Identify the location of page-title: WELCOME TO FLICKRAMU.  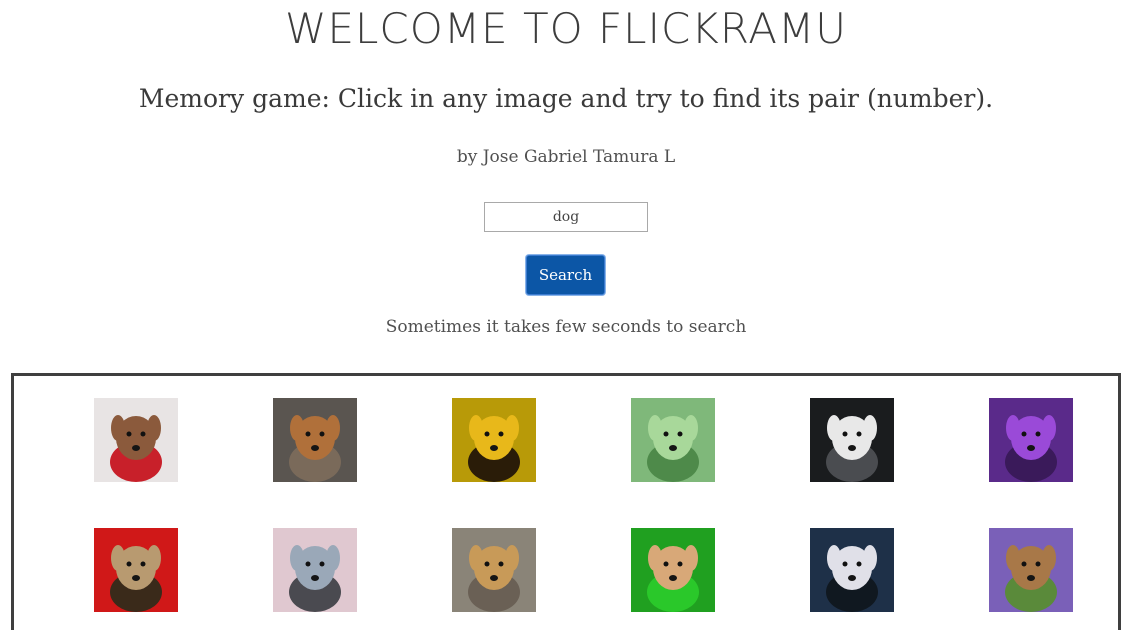
(566, 28).